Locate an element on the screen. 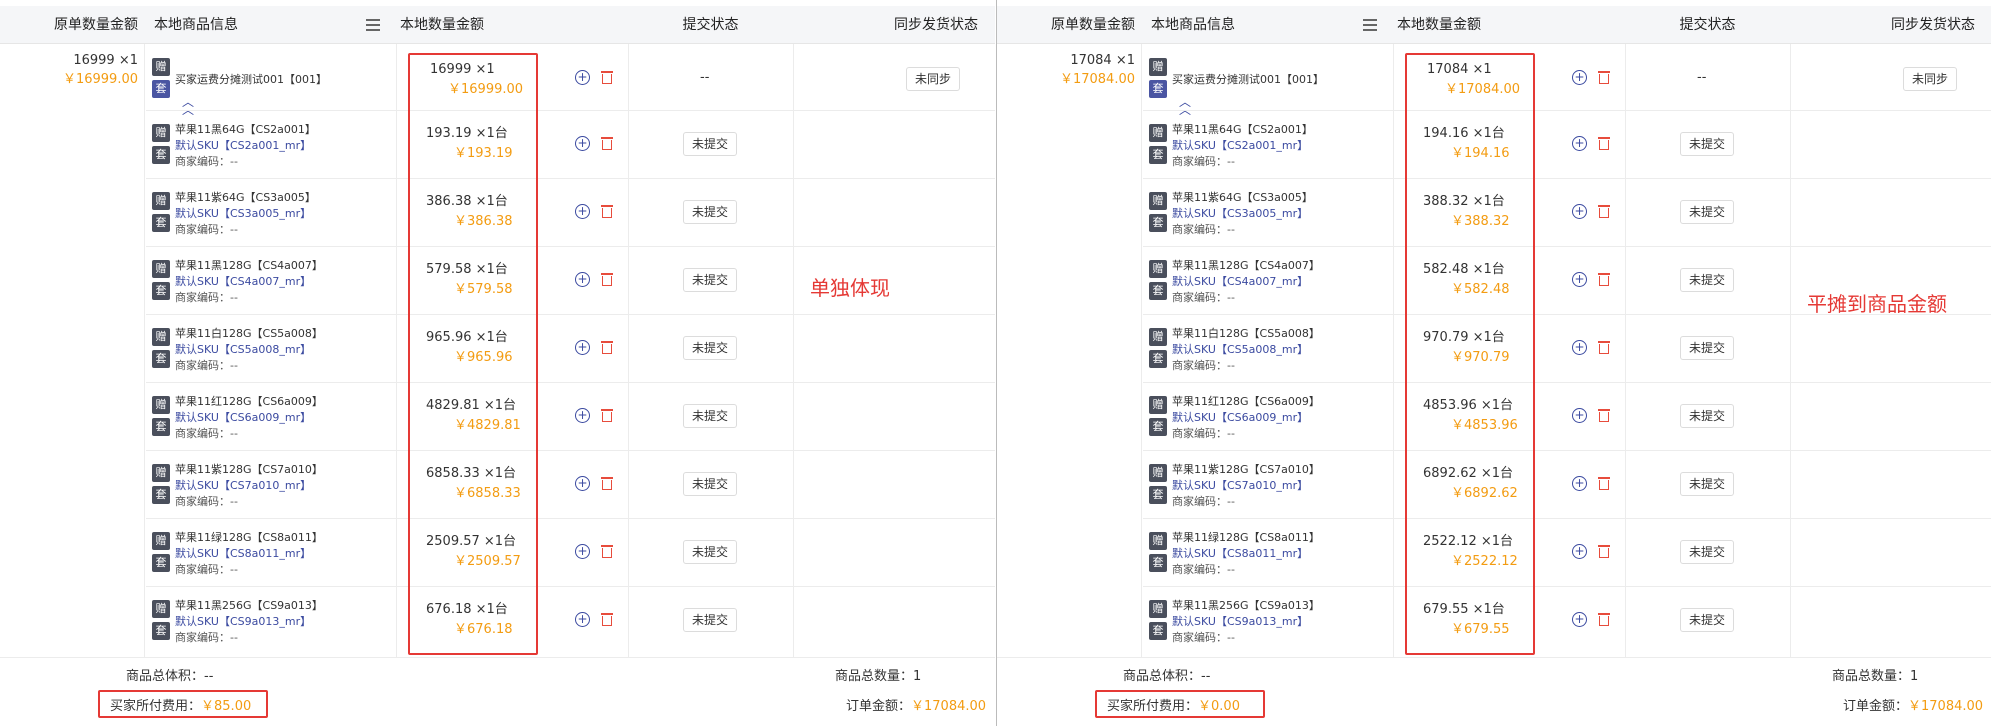  header-submit-status: 提交状态 is located at coordinates (710, 25).